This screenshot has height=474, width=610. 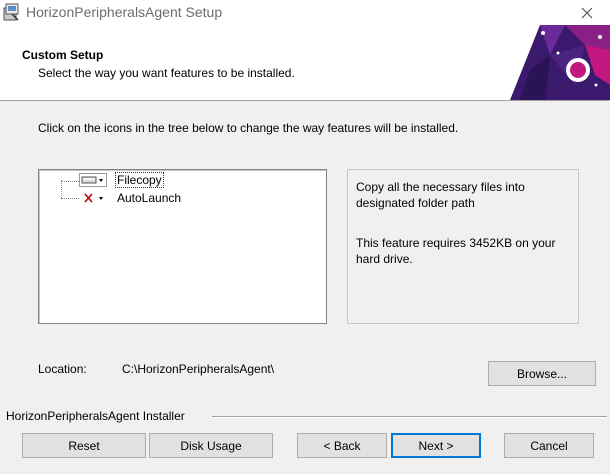 I want to click on window-title: HorizonPeripheralsAgent Setup, so click(x=124, y=12).